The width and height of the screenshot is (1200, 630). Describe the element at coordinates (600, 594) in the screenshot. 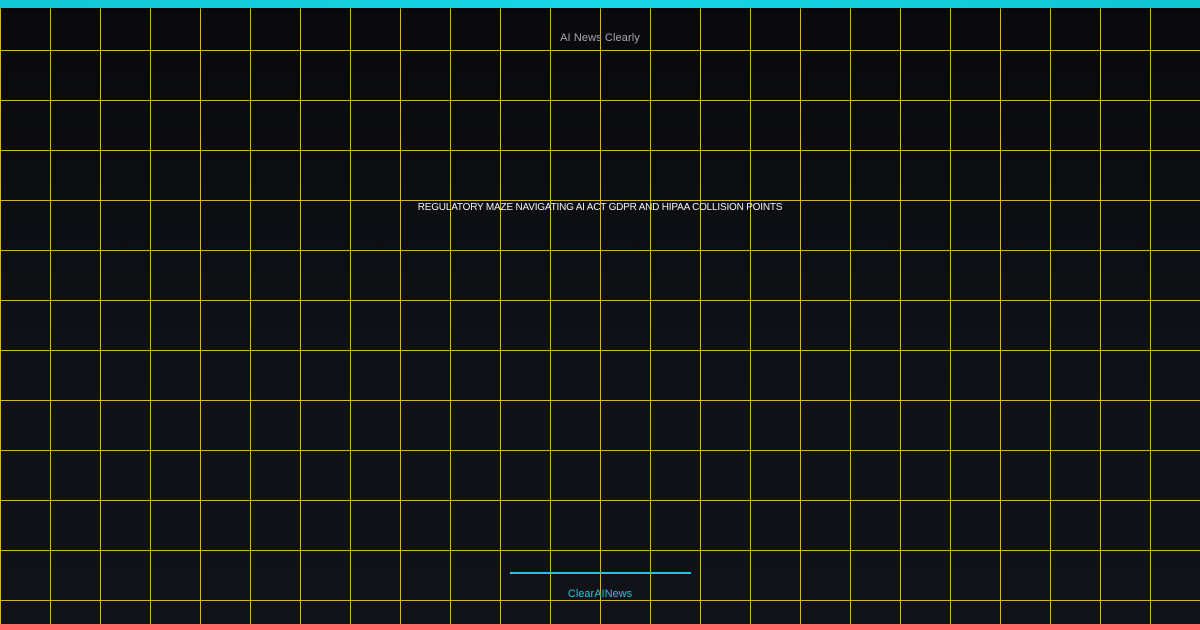

I see `bottom-brand-label: ClearAINews` at that location.